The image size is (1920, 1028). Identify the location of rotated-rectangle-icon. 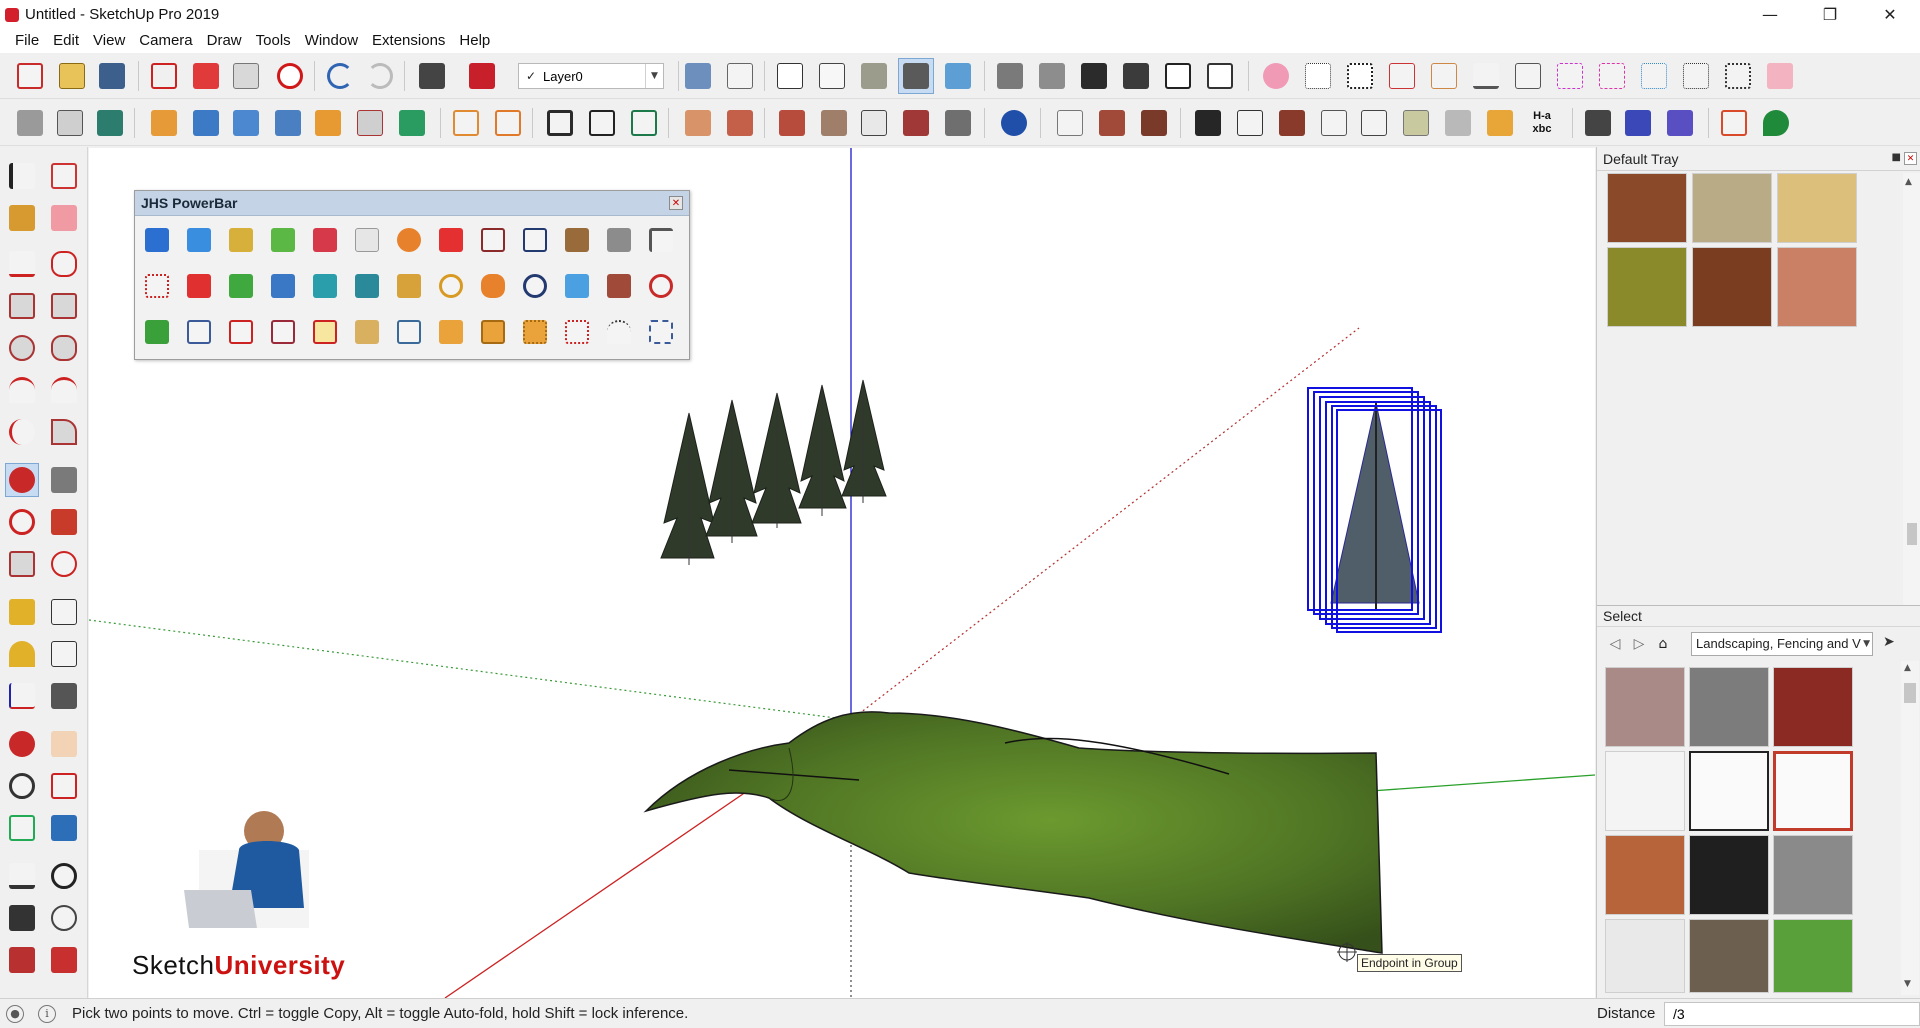
(64, 306).